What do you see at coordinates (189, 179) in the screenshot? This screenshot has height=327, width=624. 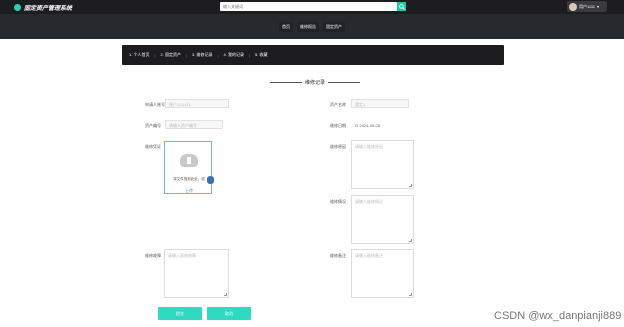 I see `upload-tip: 将文件拖到此处，或` at bounding box center [189, 179].